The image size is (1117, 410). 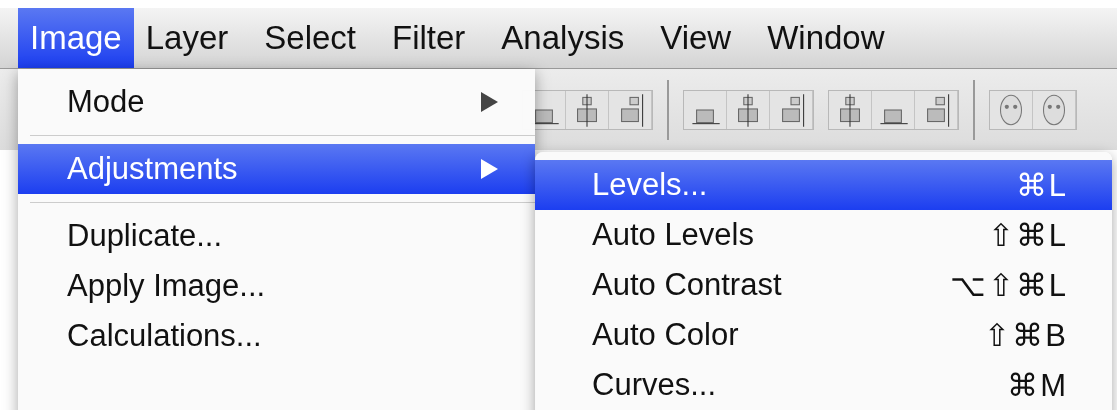 What do you see at coordinates (563, 38) in the screenshot?
I see `menu-title: Analysis` at bounding box center [563, 38].